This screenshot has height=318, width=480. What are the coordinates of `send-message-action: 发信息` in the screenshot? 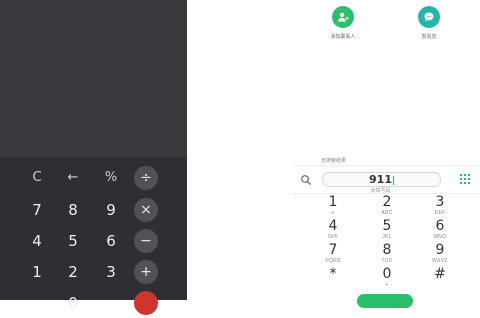 It's located at (429, 23).